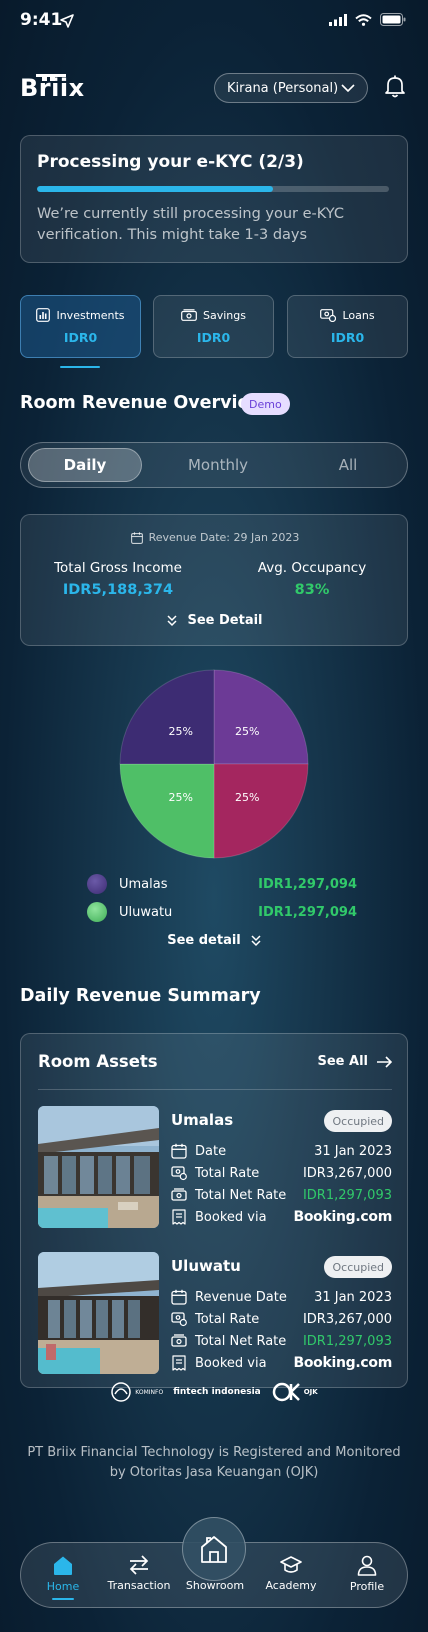 This screenshot has height=1632, width=428. Describe the element at coordinates (204, 940) in the screenshot. I see `pie-see-detail-label: See detail` at that location.